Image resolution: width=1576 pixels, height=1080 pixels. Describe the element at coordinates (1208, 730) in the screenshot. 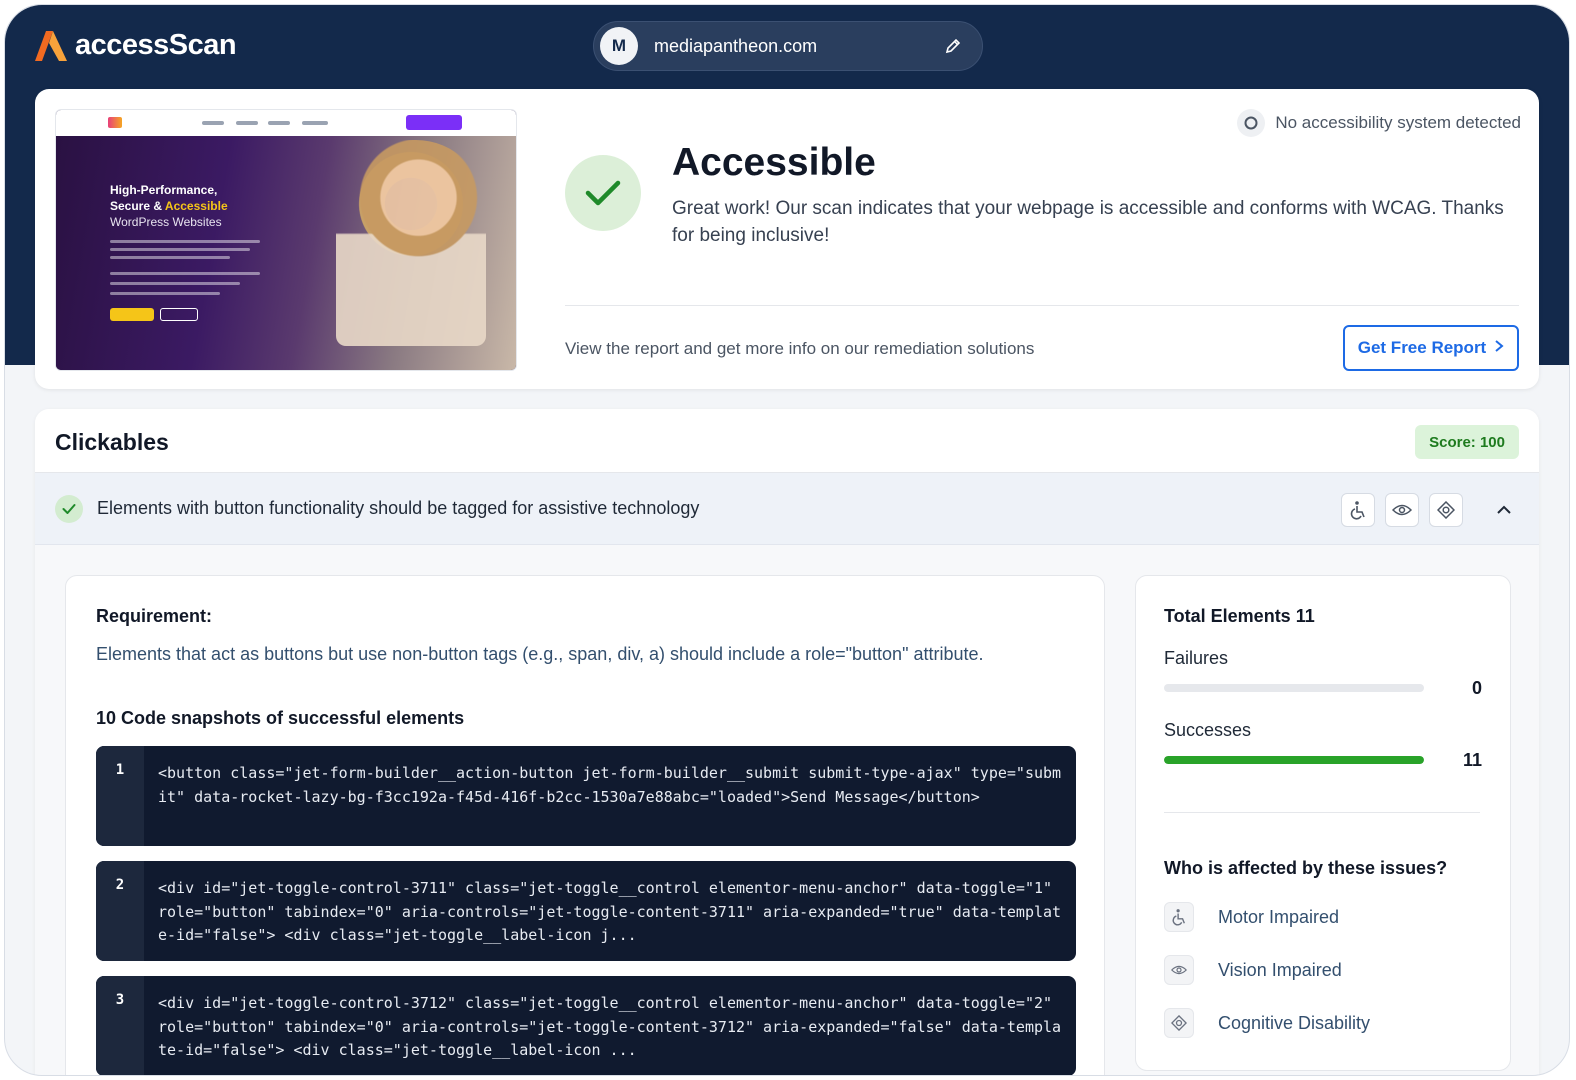

I see `successes-label: Successes` at that location.